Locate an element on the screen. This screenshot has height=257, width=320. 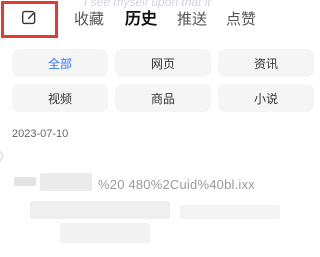
filter-chip-all: 全部 is located at coordinates (60, 63).